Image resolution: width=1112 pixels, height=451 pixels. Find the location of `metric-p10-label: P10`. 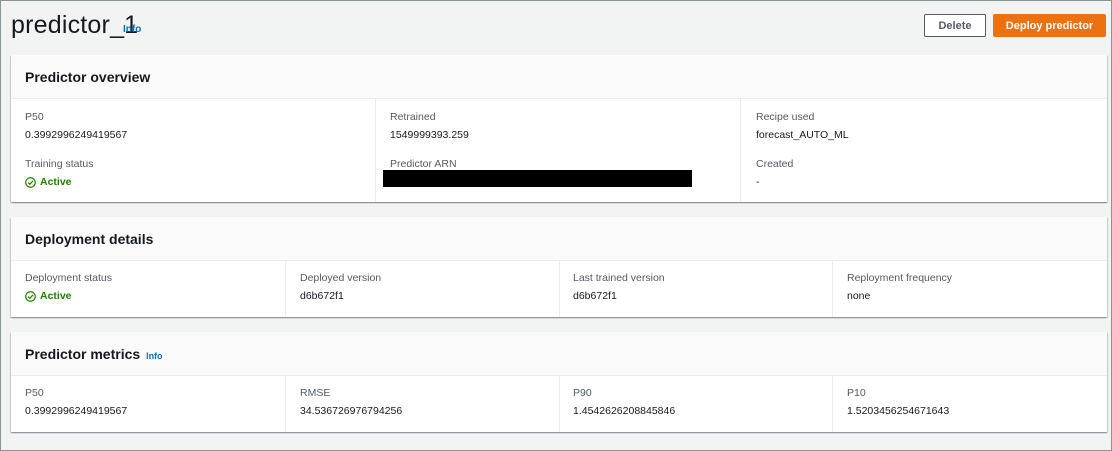

metric-p10-label: P10 is located at coordinates (856, 393).